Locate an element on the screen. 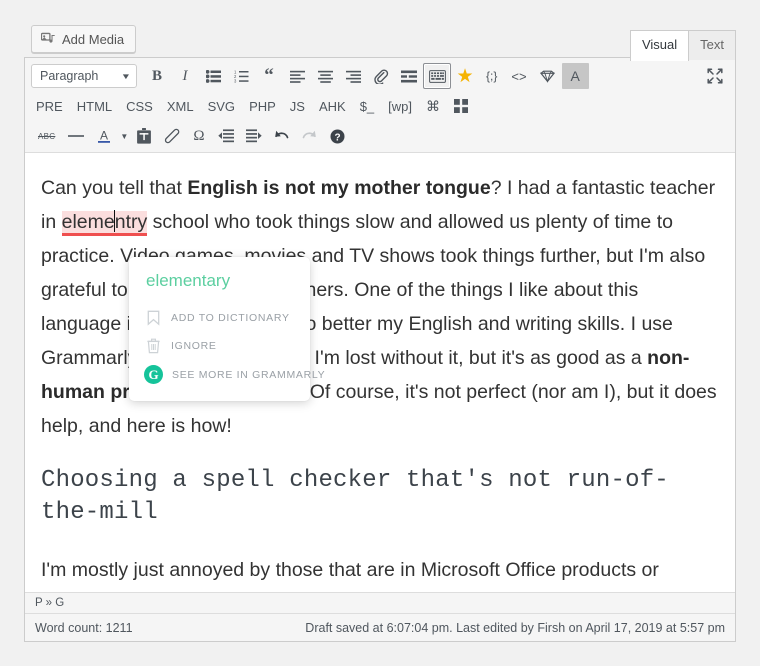 Image resolution: width=760 pixels, height=666 pixels. increase-indent-button is located at coordinates (254, 136).